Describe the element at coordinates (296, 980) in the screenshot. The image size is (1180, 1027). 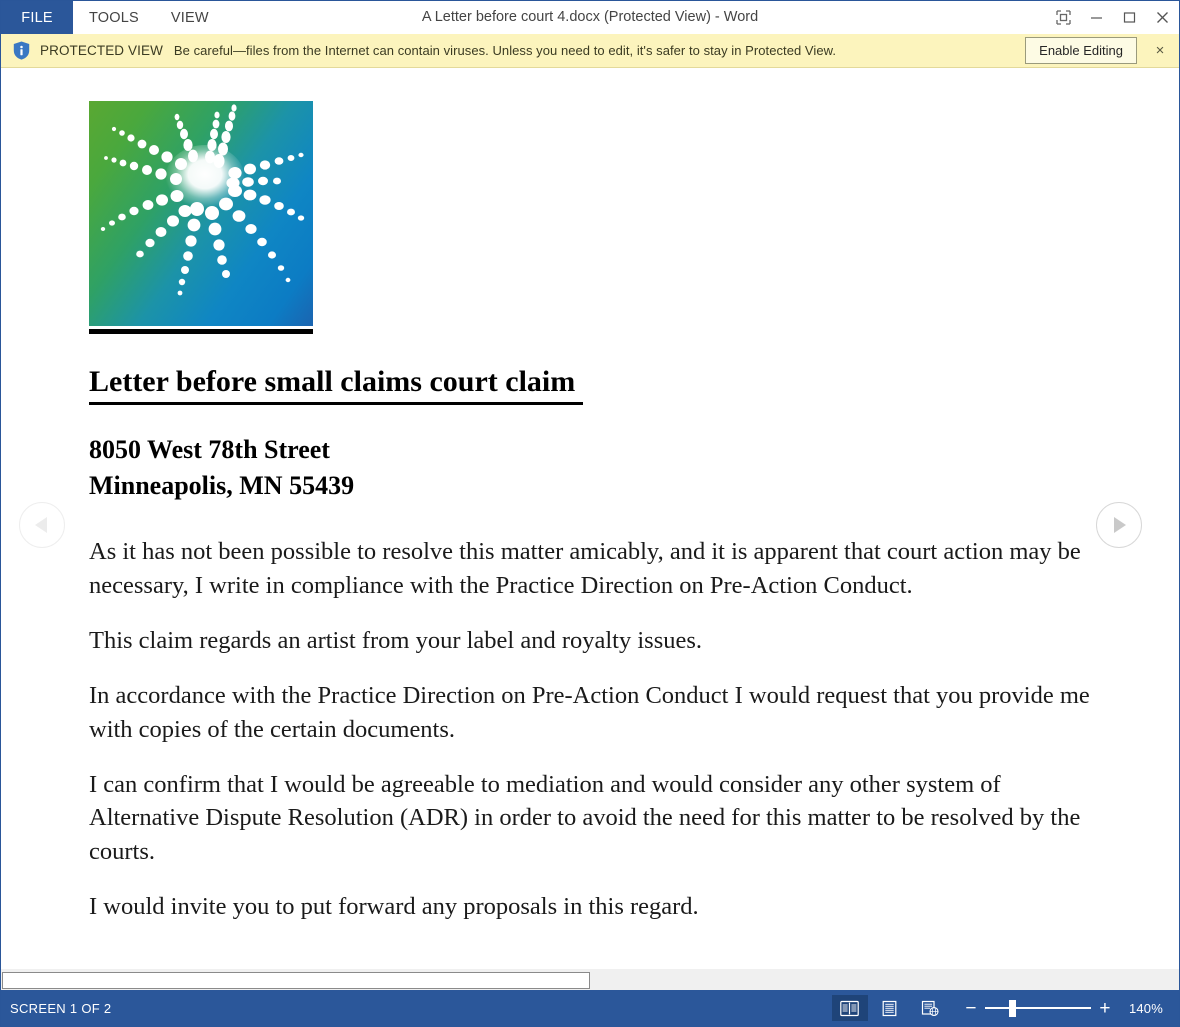
I see `horizontal-scrollbar-thumb` at that location.